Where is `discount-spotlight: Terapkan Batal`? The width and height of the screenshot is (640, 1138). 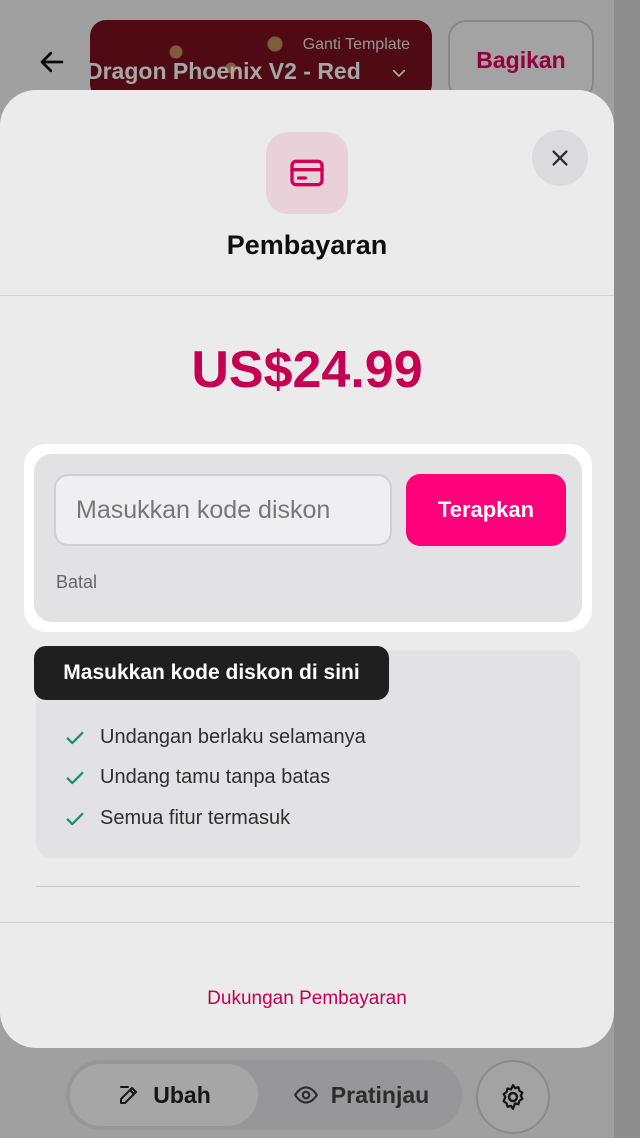 discount-spotlight: Terapkan Batal is located at coordinates (308, 538).